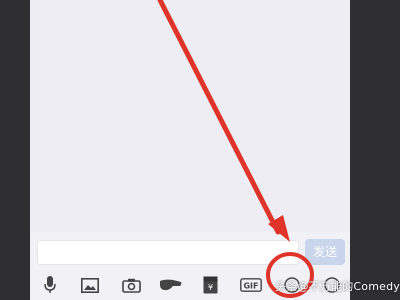 The height and width of the screenshot is (300, 400). I want to click on left-dark-border, so click(15, 150).